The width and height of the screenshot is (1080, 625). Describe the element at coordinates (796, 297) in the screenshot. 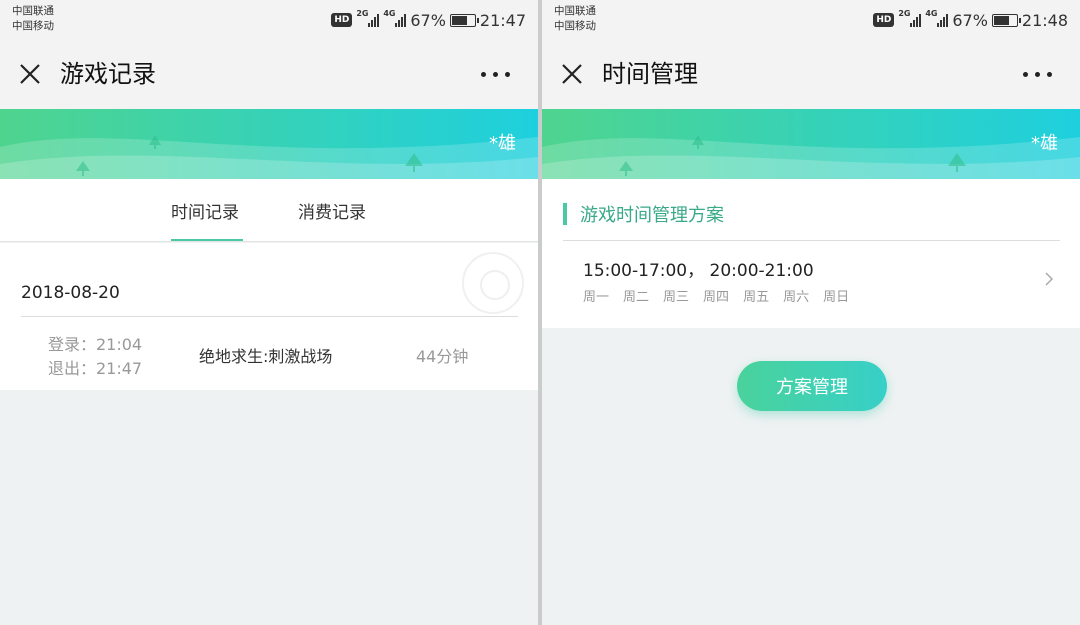

I see `weekday-label: 周六` at that location.